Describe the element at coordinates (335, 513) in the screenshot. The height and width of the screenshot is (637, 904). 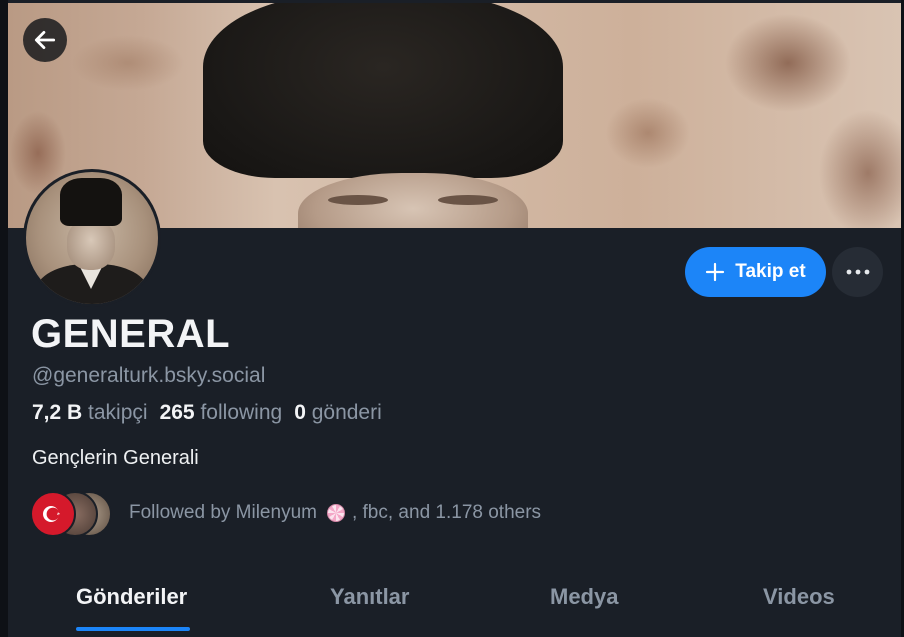
I see `candy-icon` at that location.